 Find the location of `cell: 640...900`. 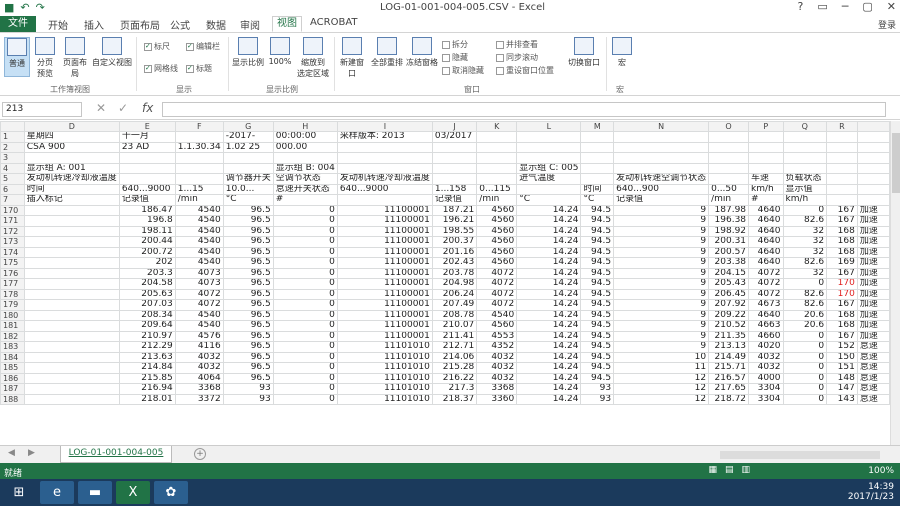

cell: 640...900 is located at coordinates (661, 189).